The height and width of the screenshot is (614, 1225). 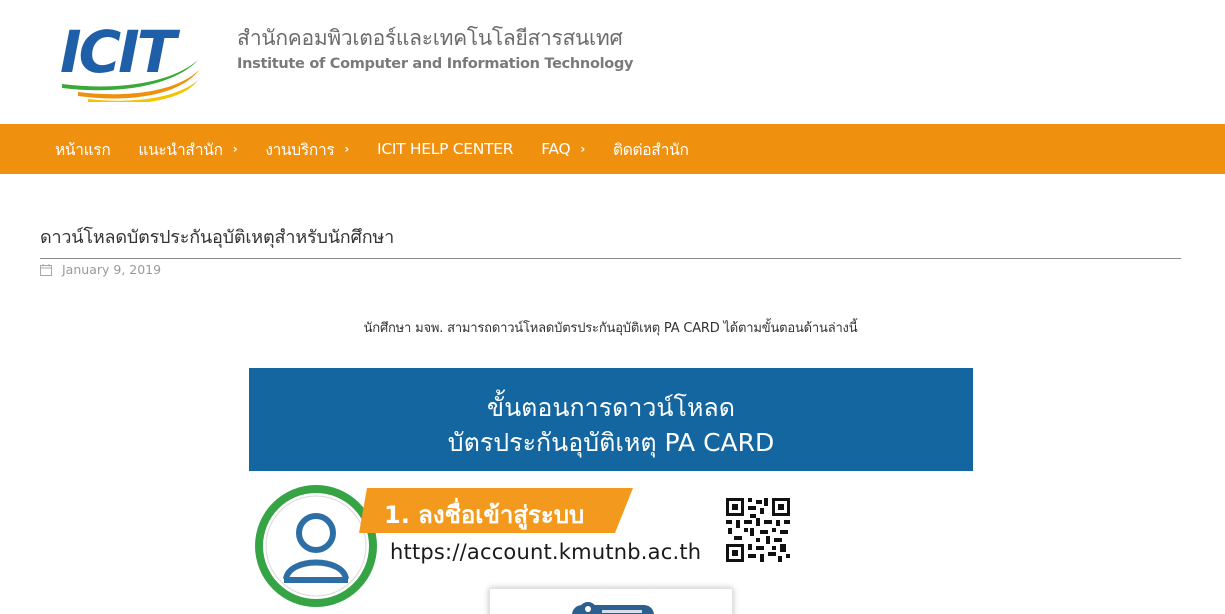 What do you see at coordinates (611, 442) in the screenshot?
I see `infographic-heading-line2: บัตรประกันอุบัติเหตุ PA CARD` at bounding box center [611, 442].